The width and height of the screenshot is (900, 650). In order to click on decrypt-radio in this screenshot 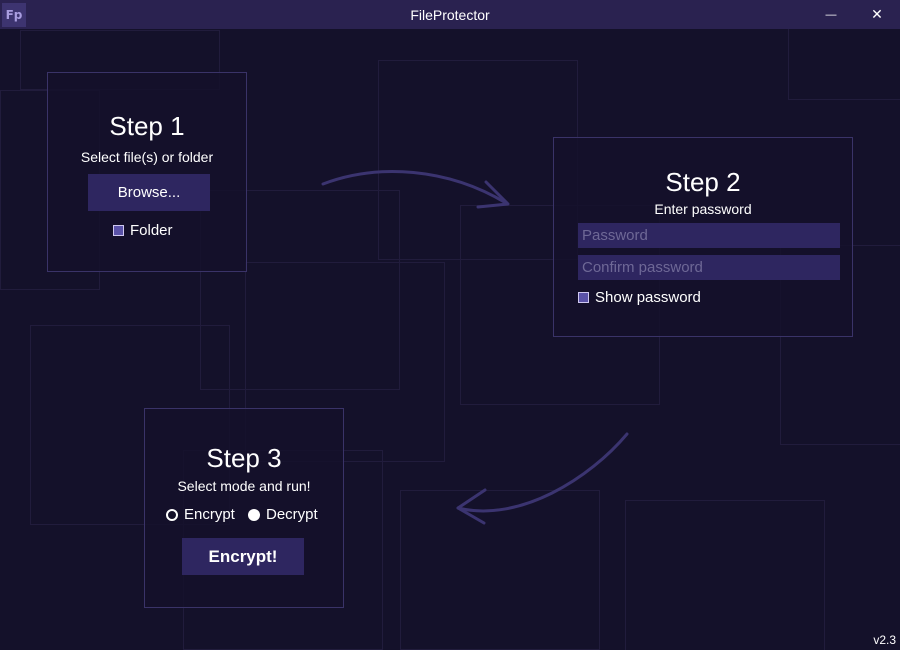, I will do `click(254, 514)`.